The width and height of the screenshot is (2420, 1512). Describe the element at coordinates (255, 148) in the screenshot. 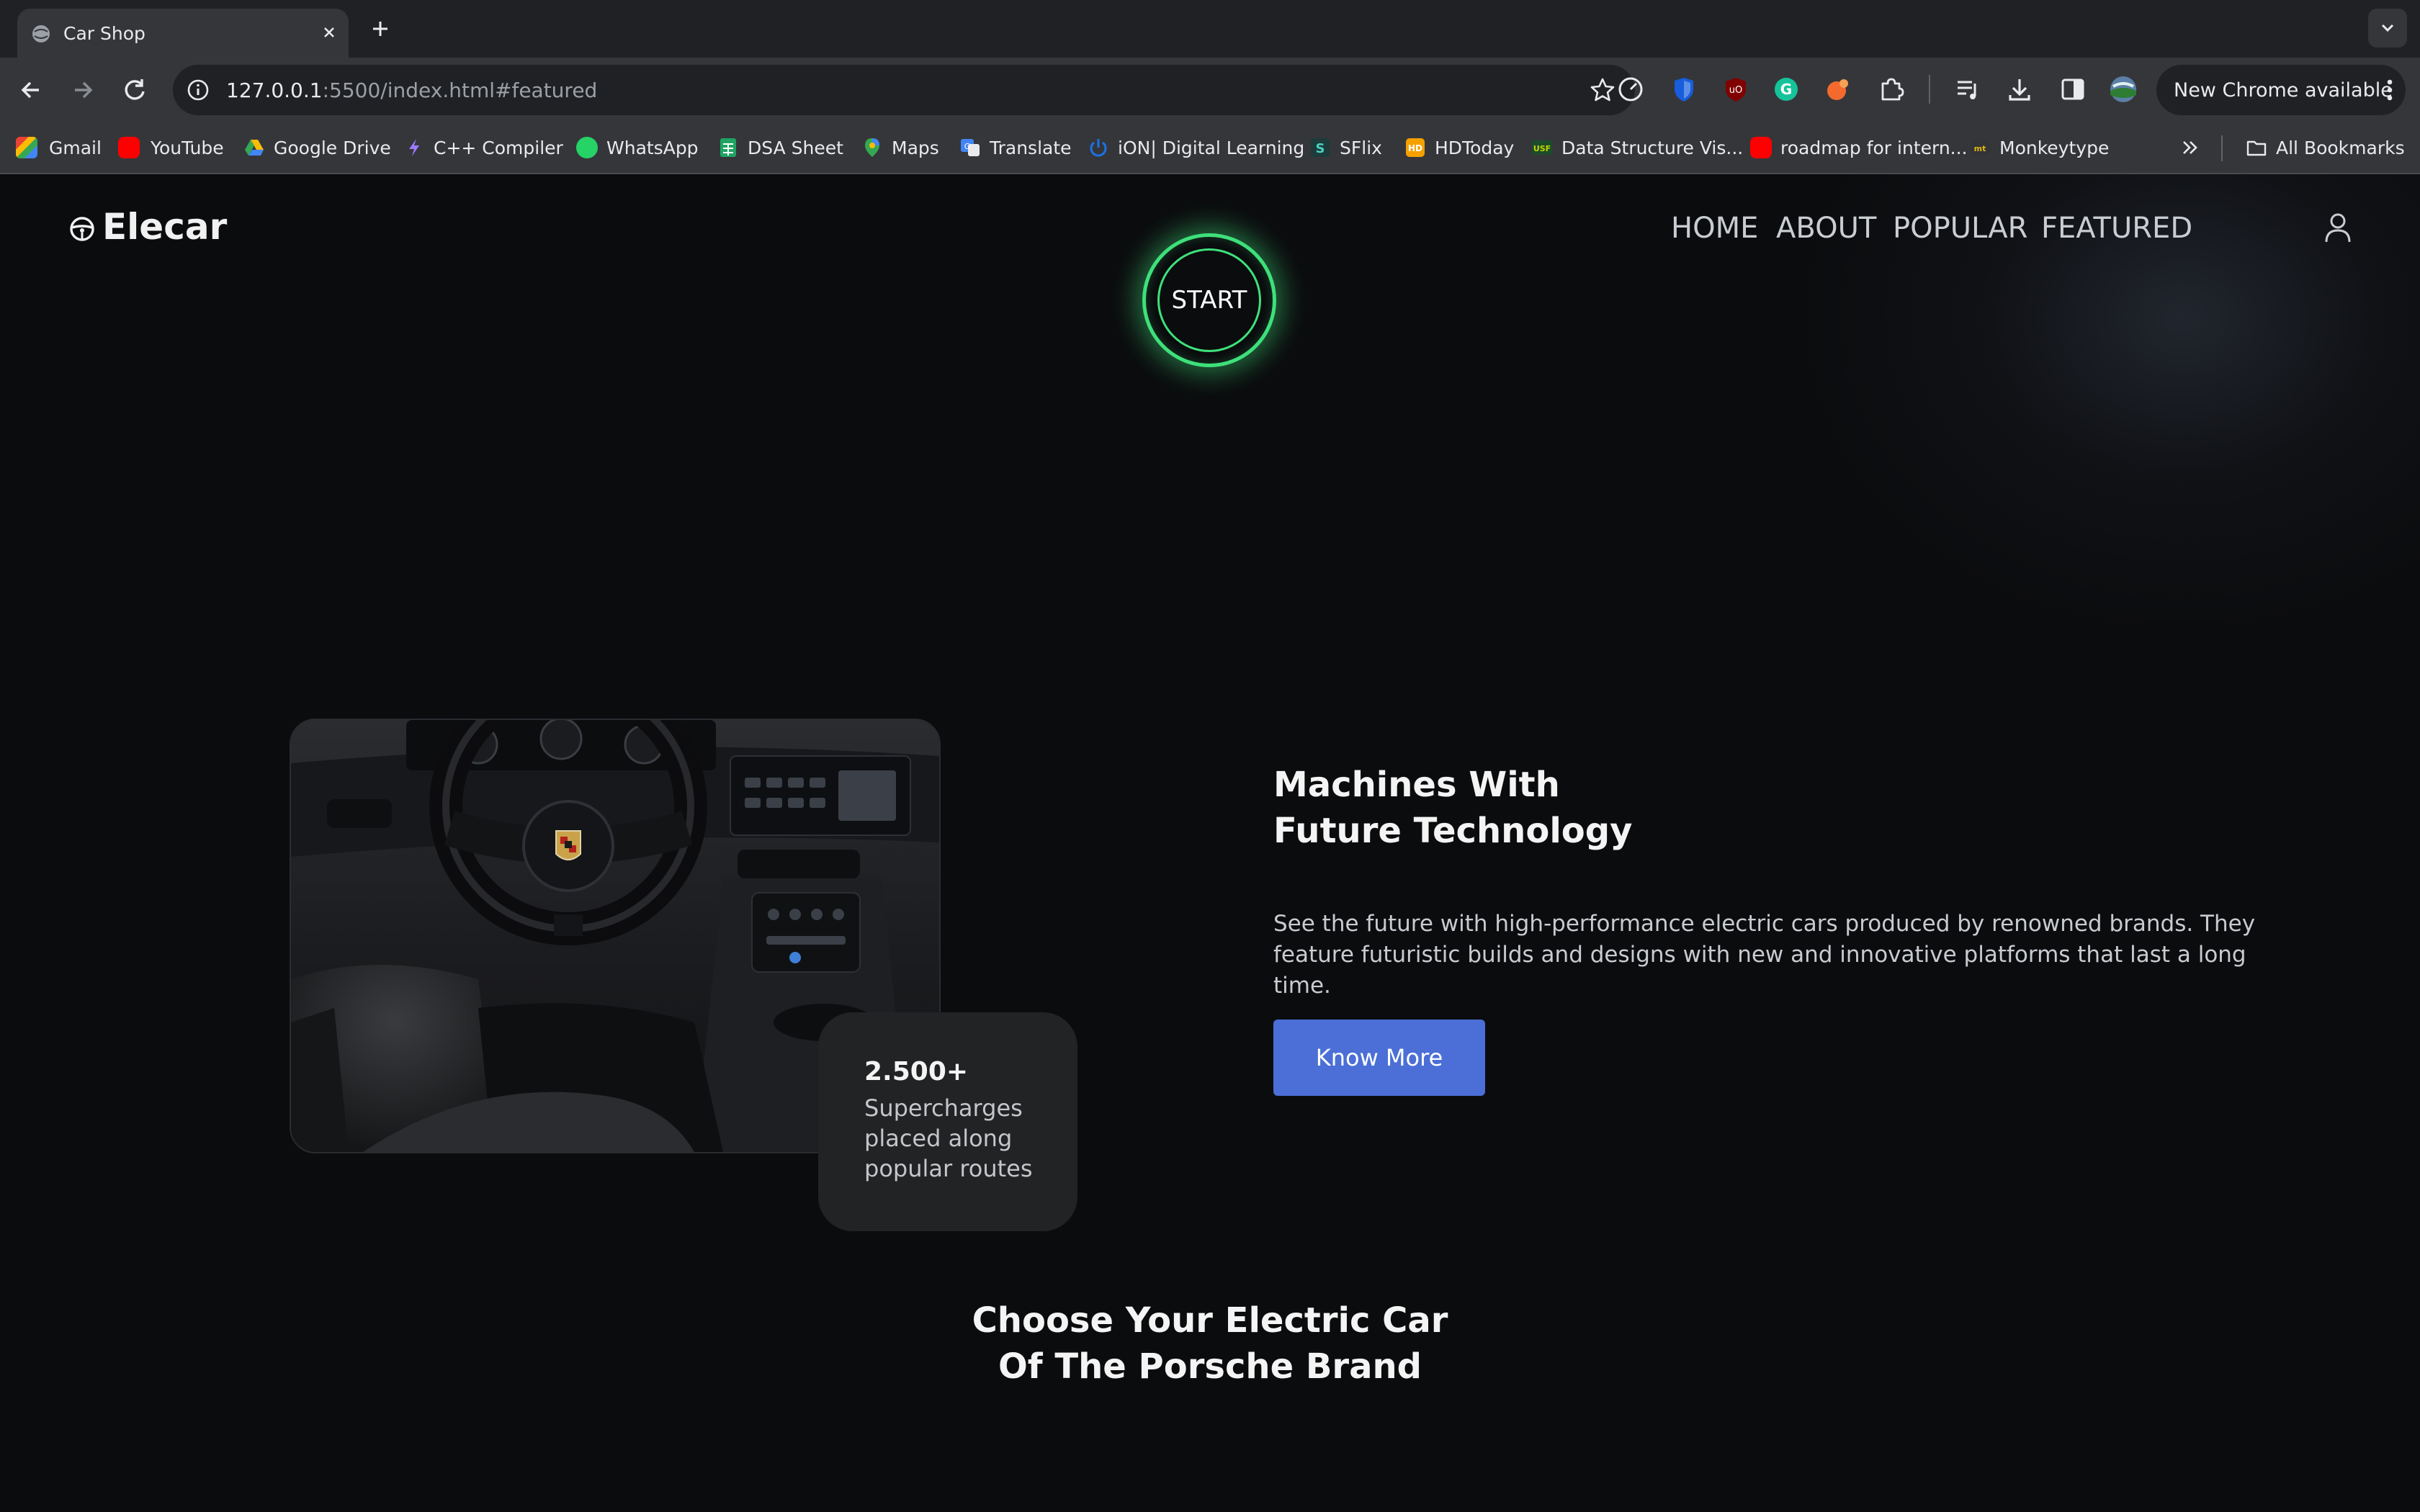

I see `drive-icon` at that location.